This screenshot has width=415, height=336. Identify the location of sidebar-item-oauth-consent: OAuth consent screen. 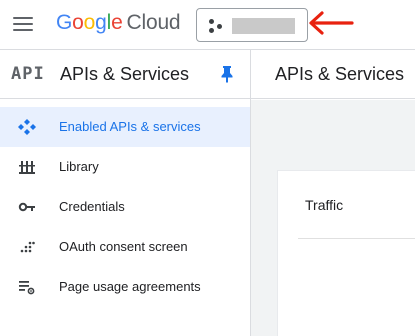
(125, 247).